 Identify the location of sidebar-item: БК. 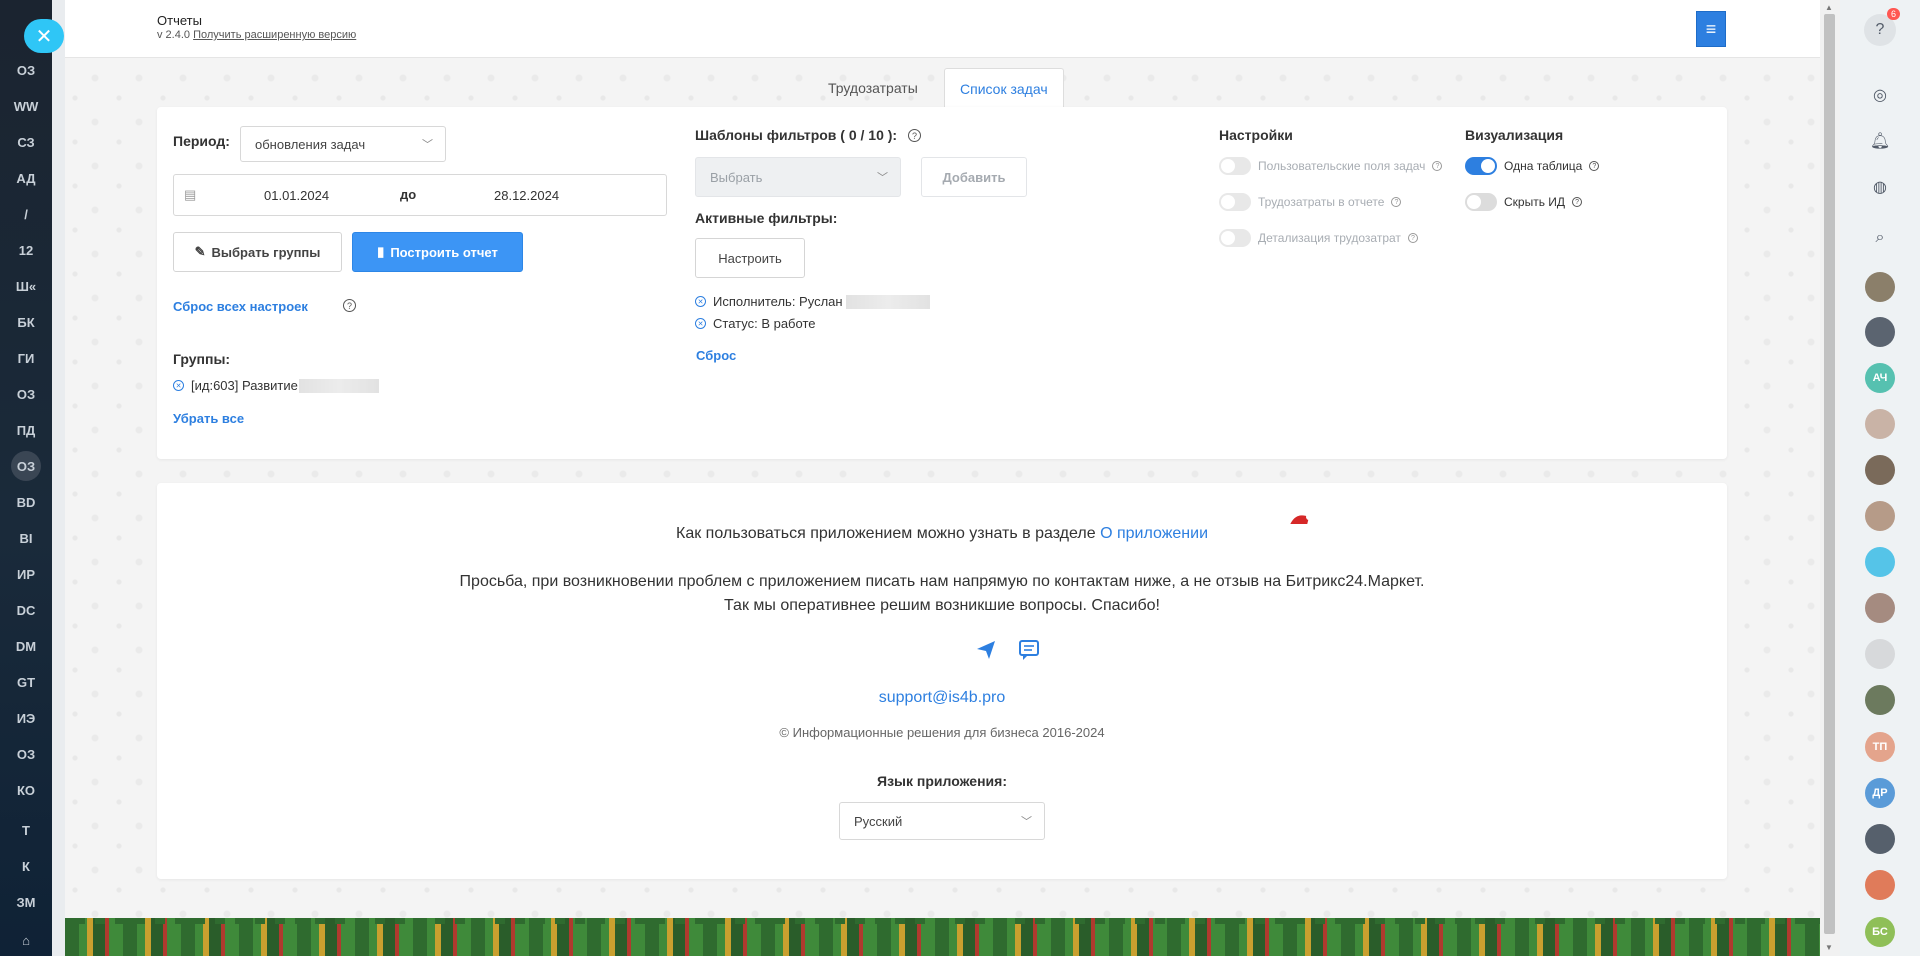
(26, 322).